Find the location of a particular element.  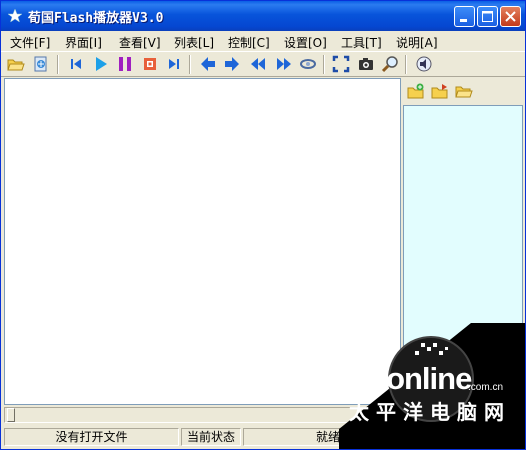

forward-arrow-icon is located at coordinates (232, 64).